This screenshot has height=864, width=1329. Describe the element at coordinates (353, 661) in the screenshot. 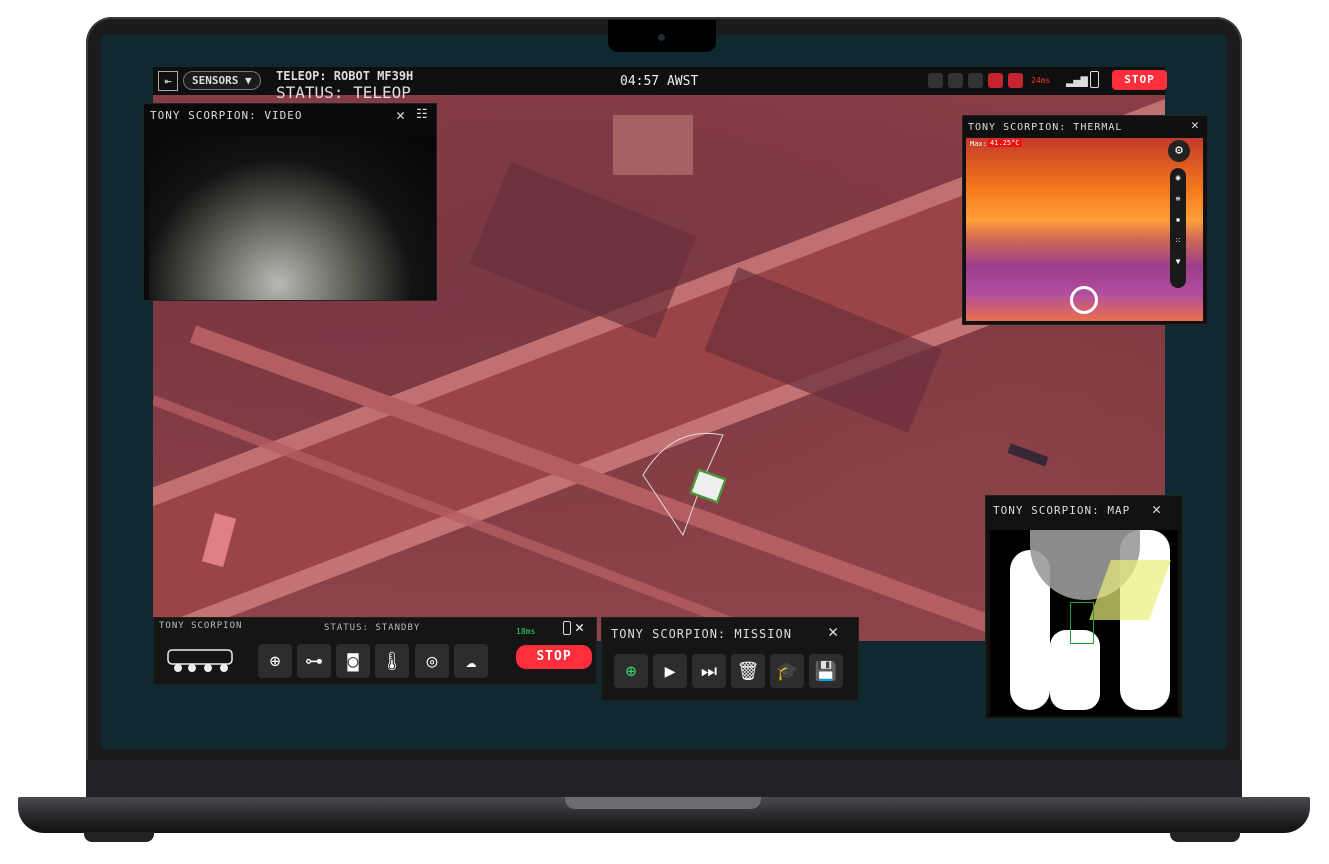

I see `camera-icon: ◙` at that location.